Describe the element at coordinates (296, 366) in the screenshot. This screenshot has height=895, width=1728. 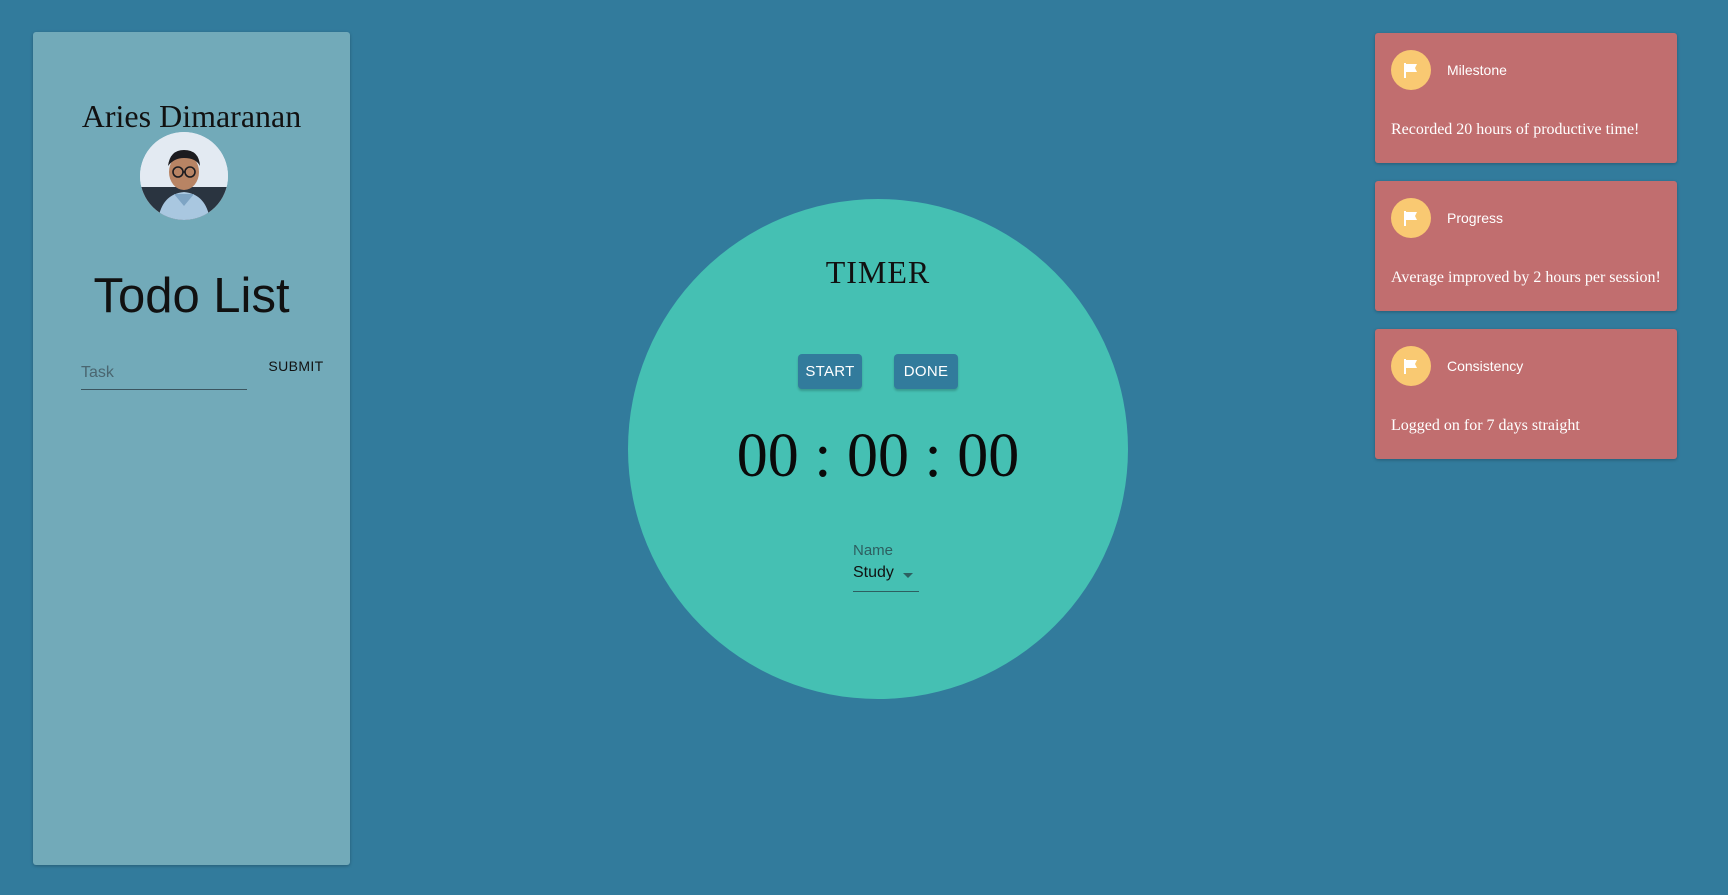
I see `submit-button: SUBMIT` at that location.